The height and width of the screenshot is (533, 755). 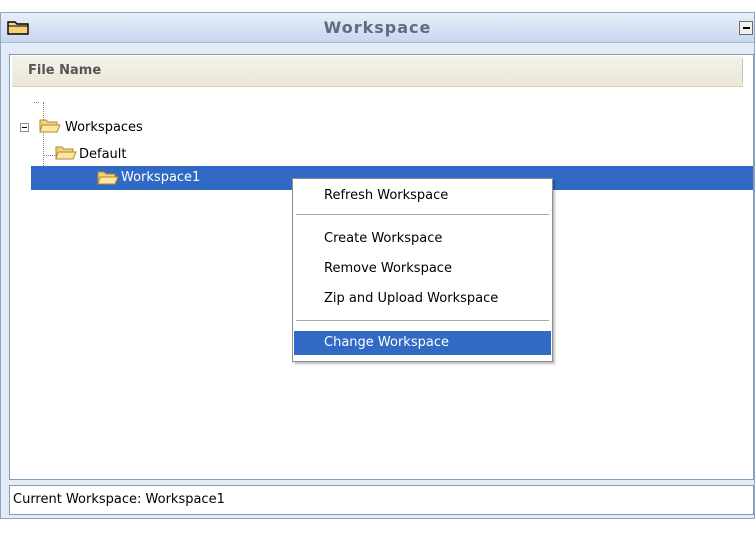 I want to click on column-header-label: File Name, so click(x=65, y=70).